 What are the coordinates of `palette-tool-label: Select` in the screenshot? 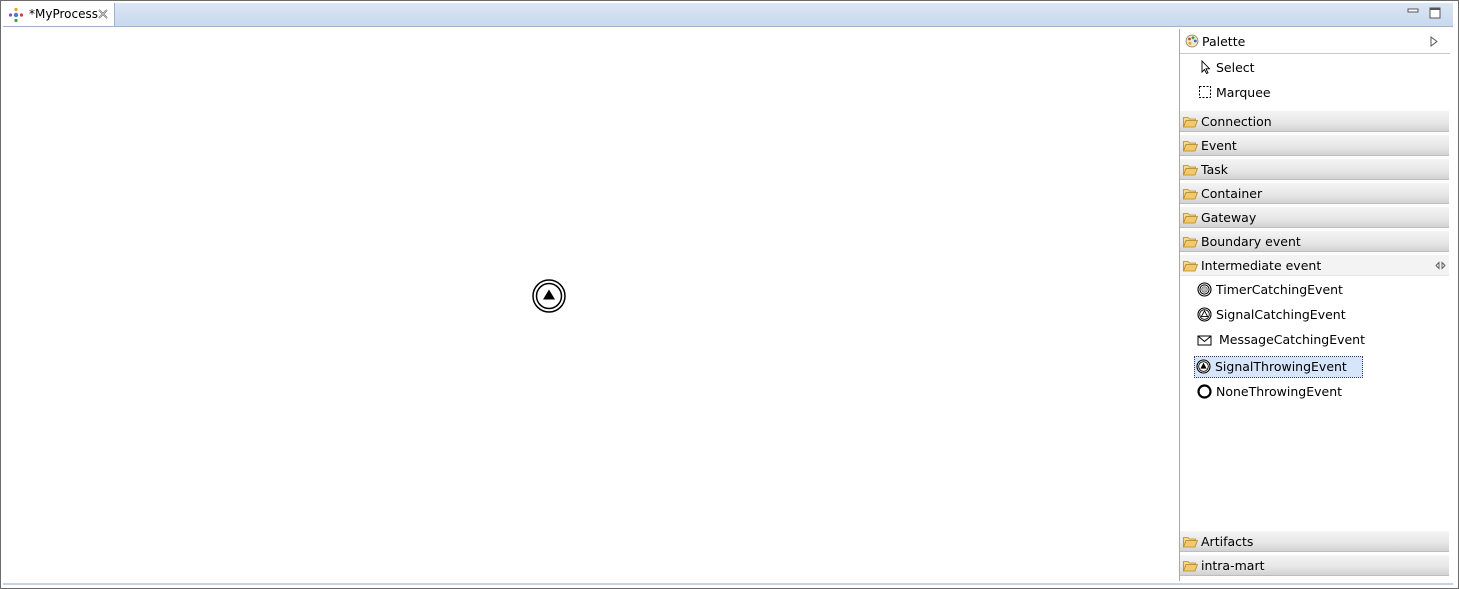 It's located at (1235, 67).